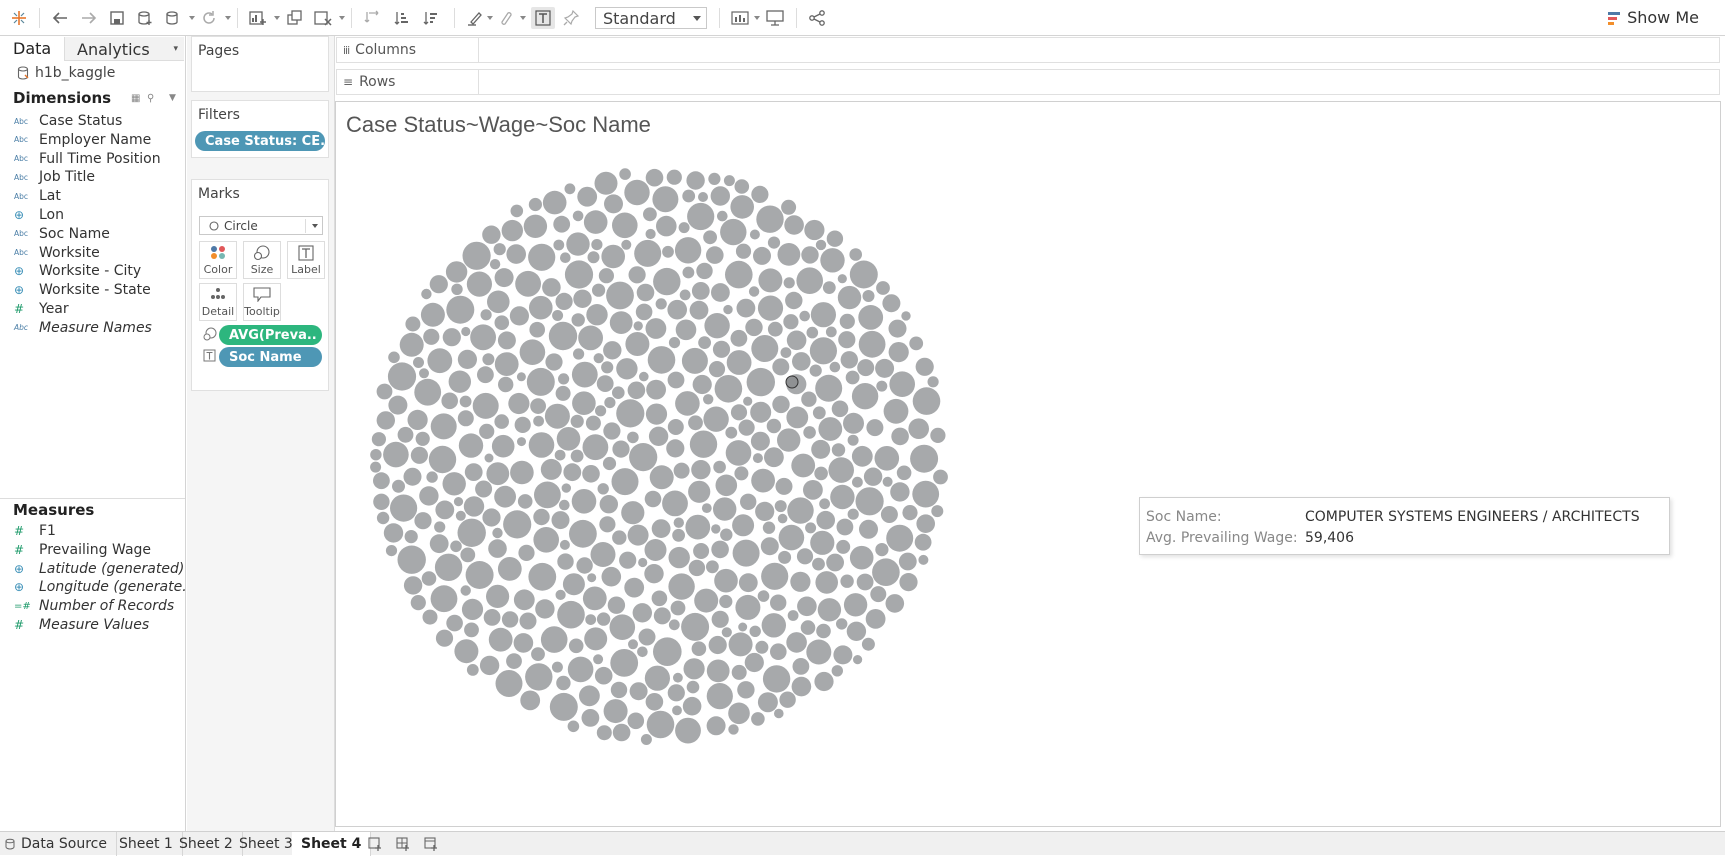 The width and height of the screenshot is (1725, 856). I want to click on field-item: Abc Employer Name, so click(82, 140).